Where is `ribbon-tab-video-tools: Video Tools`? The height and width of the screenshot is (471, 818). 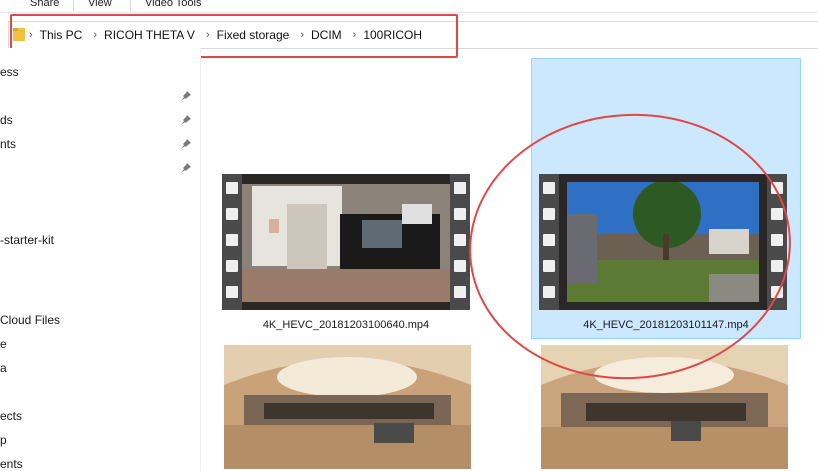
ribbon-tab-video-tools: Video Tools is located at coordinates (173, 4).